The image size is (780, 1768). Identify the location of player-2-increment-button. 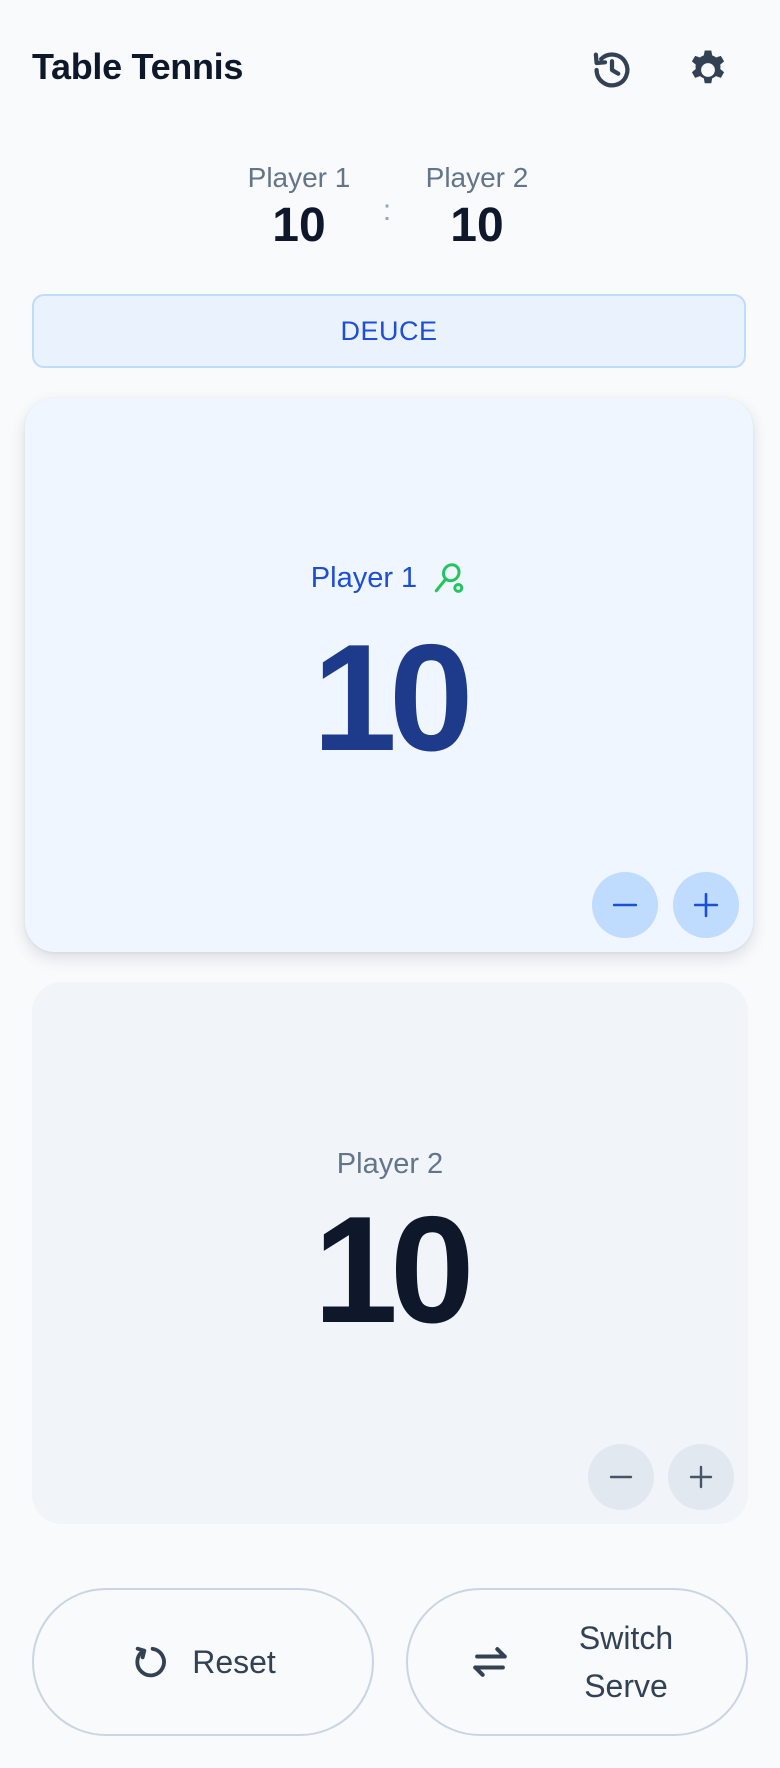
(701, 1477).